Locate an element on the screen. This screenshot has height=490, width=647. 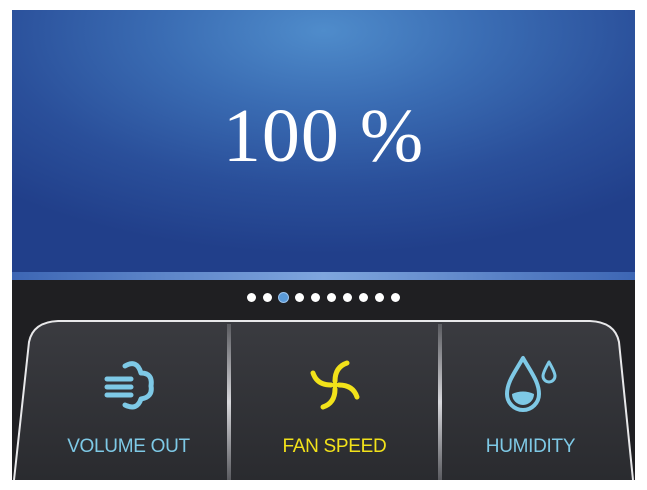
mode-label: FAN SPEED is located at coordinates (334, 446).